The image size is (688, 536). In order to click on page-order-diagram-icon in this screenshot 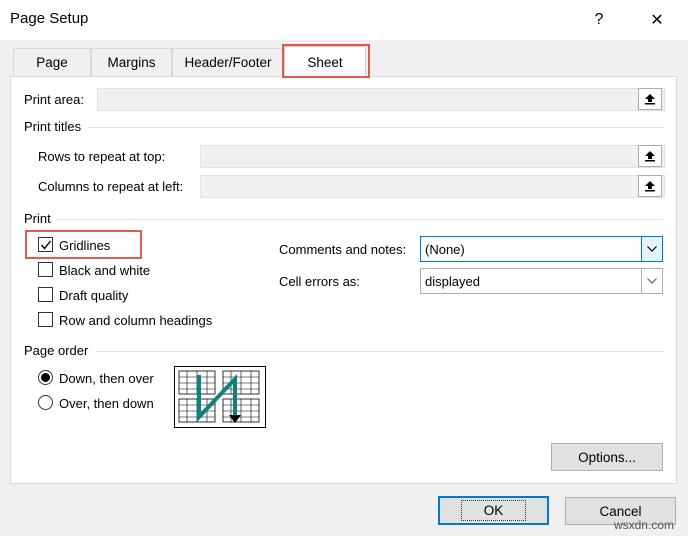, I will do `click(219, 396)`.